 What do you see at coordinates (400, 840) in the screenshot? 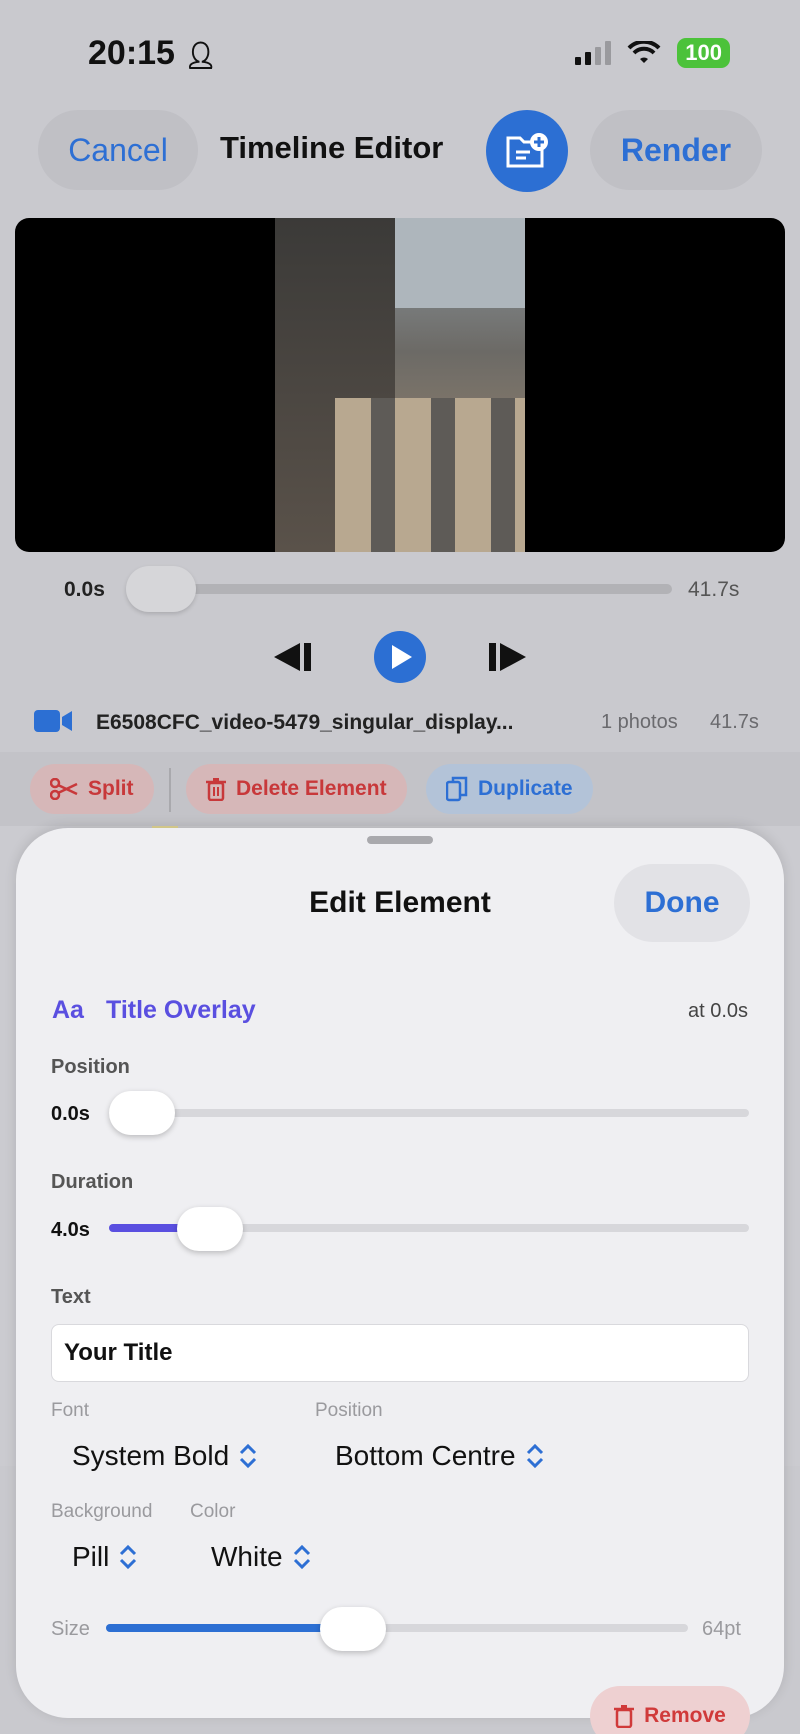
I see `sheet-grabber` at bounding box center [400, 840].